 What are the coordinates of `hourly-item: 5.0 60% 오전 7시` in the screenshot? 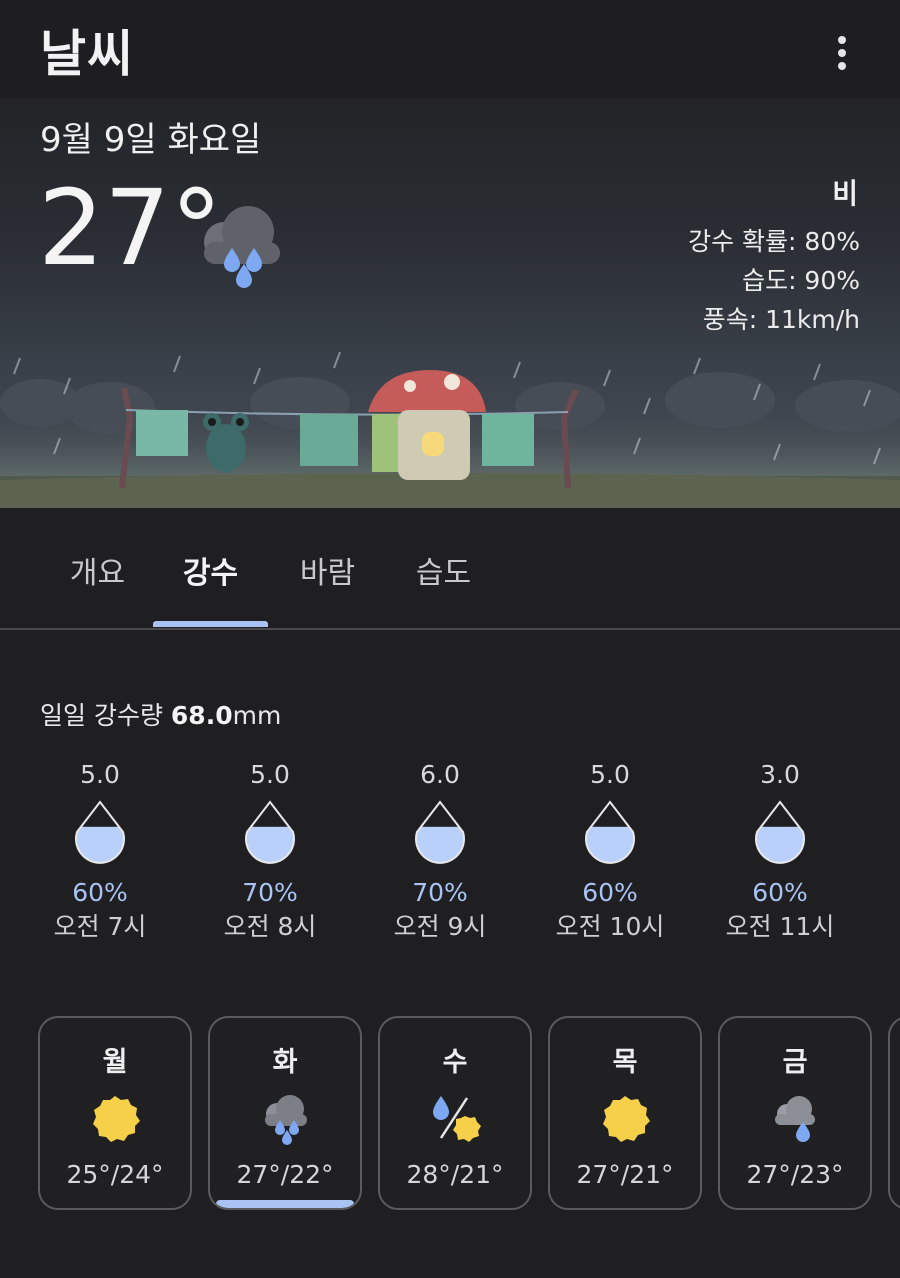 It's located at (100, 851).